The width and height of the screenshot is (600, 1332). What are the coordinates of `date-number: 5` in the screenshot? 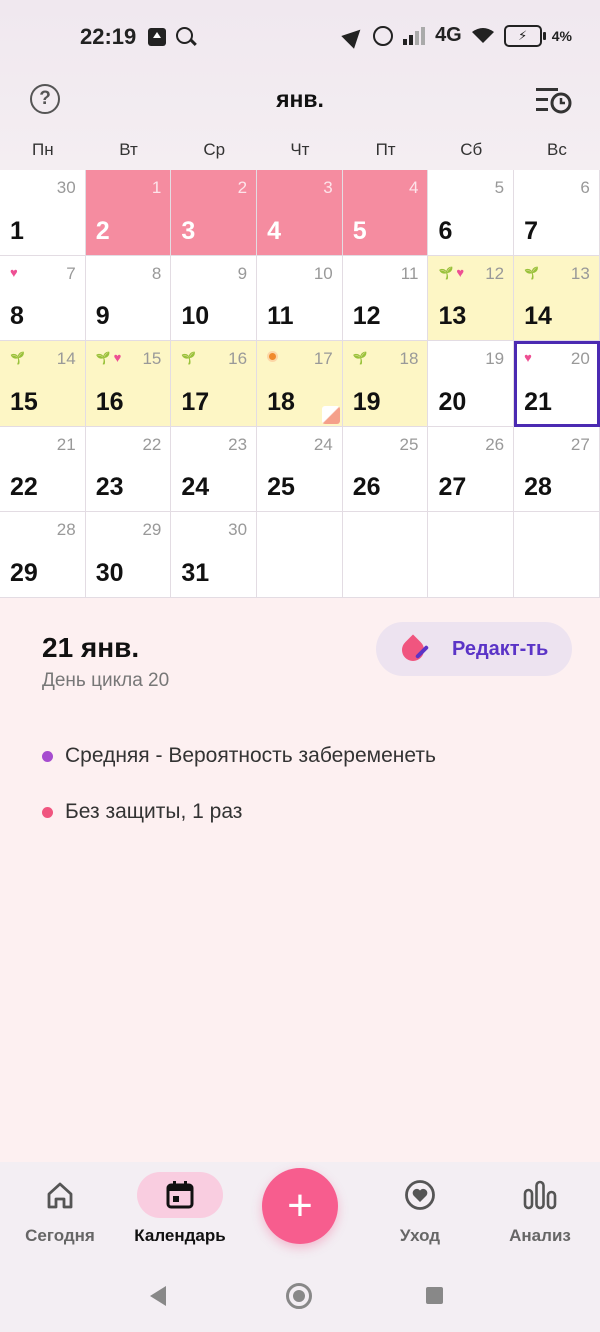 It's located at (359, 230).